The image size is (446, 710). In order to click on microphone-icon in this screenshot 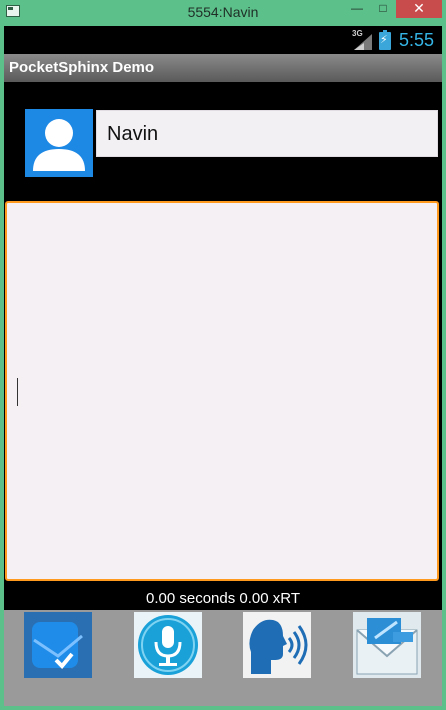, I will do `click(168, 645)`.